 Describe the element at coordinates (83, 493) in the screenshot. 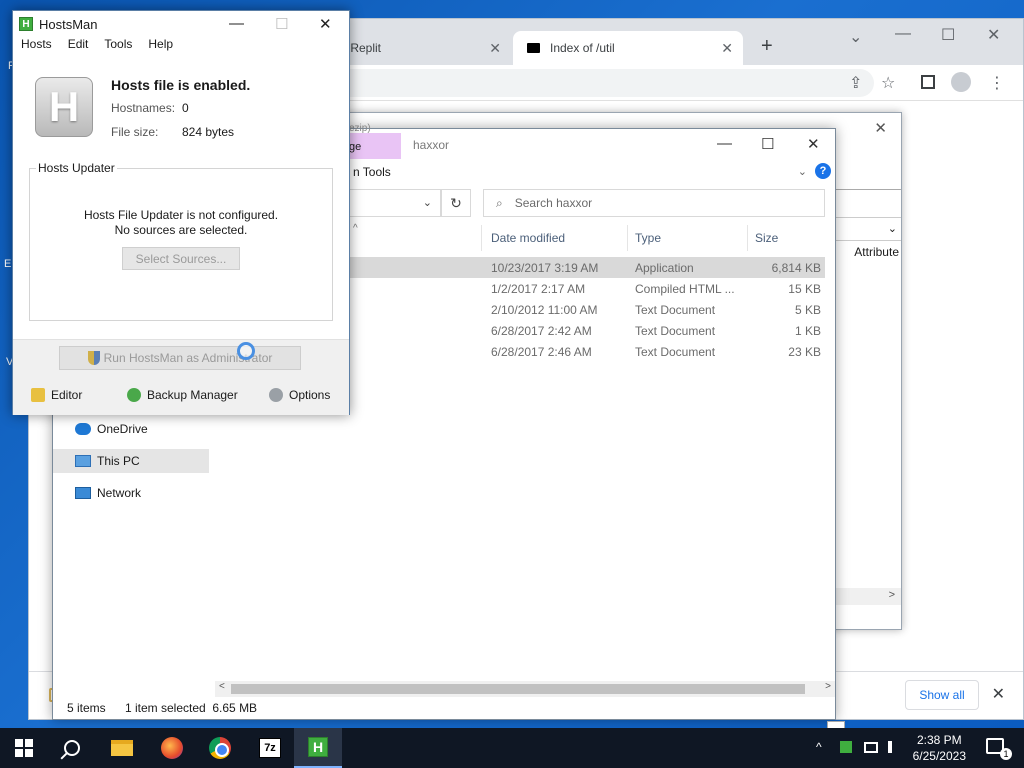

I see `network-icon` at that location.